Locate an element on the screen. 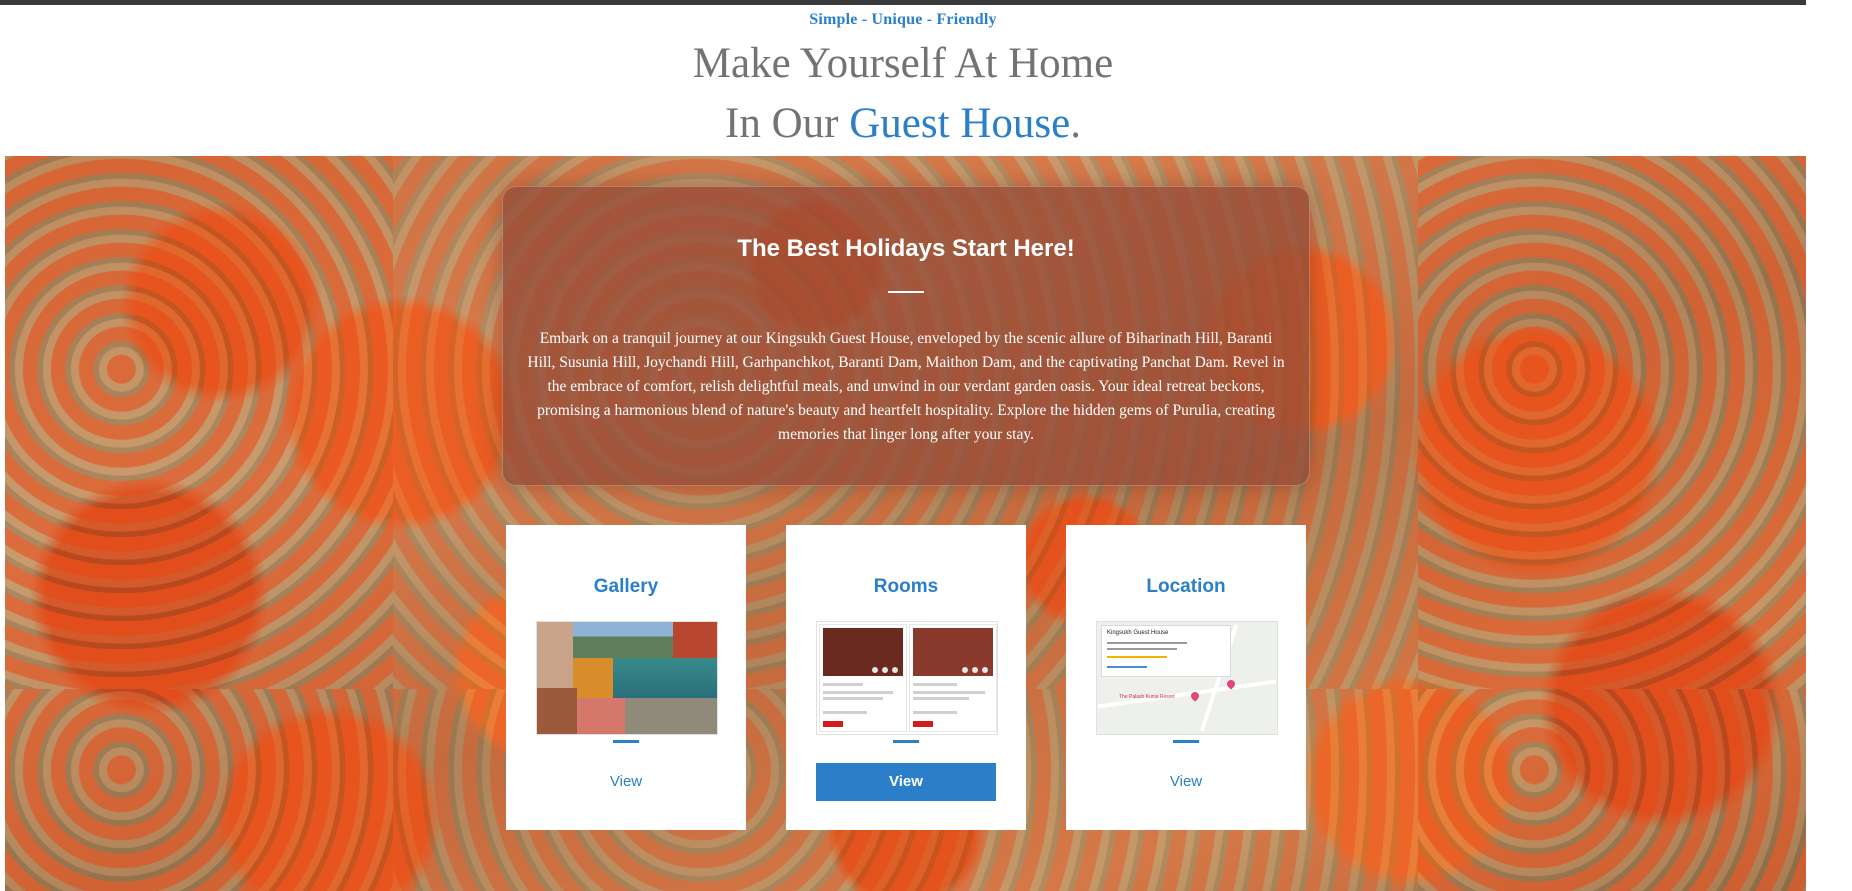  rooms-thumbnail is located at coordinates (907, 678).